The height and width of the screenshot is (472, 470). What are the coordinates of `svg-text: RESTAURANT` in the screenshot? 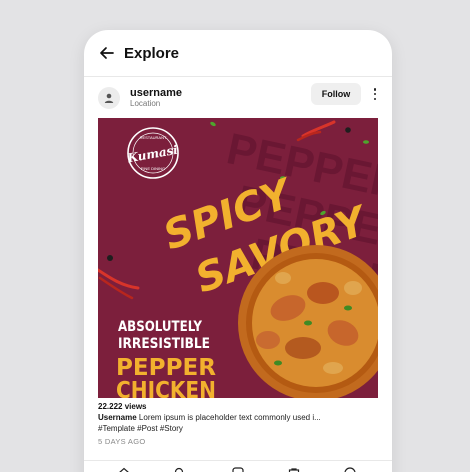 It's located at (153, 137).